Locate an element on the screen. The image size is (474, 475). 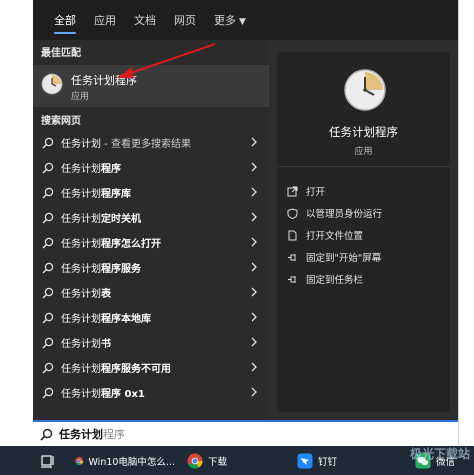
app-action-label: 固定到任务栏 is located at coordinates (335, 280).